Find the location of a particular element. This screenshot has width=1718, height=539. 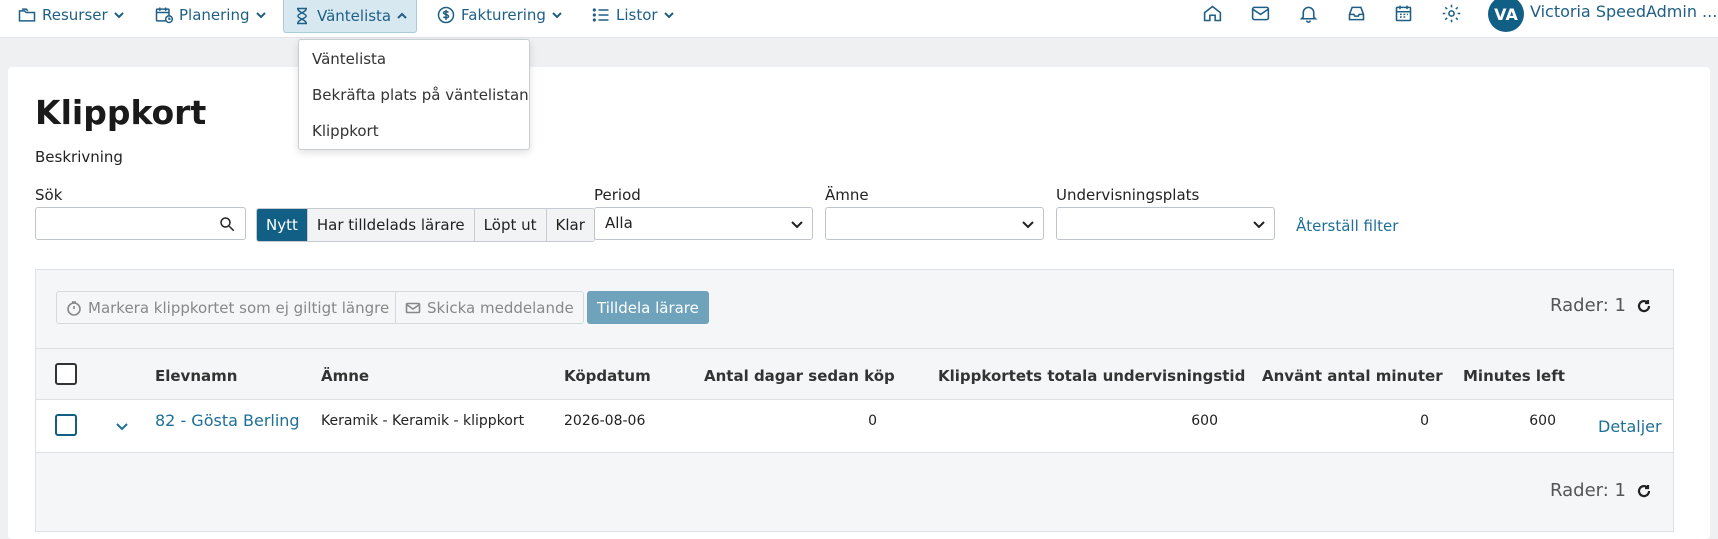

inbox-icon is located at coordinates (1356, 13).